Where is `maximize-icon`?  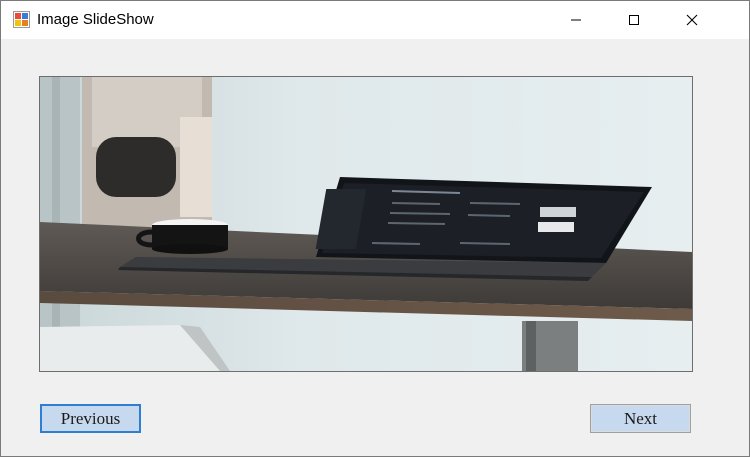
maximize-icon is located at coordinates (634, 20).